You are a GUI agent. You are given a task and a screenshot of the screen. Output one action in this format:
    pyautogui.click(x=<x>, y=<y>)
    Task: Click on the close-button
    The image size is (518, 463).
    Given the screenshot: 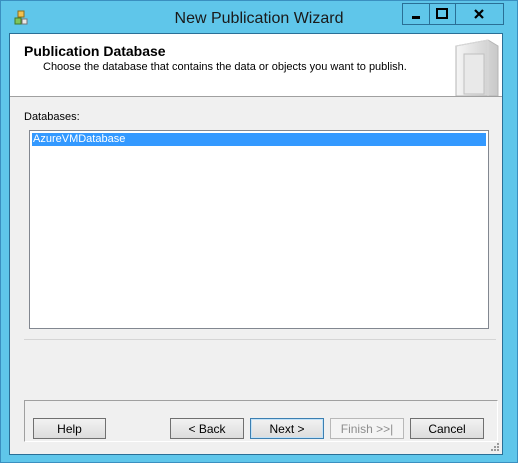 What is the action you would take?
    pyautogui.click(x=480, y=14)
    